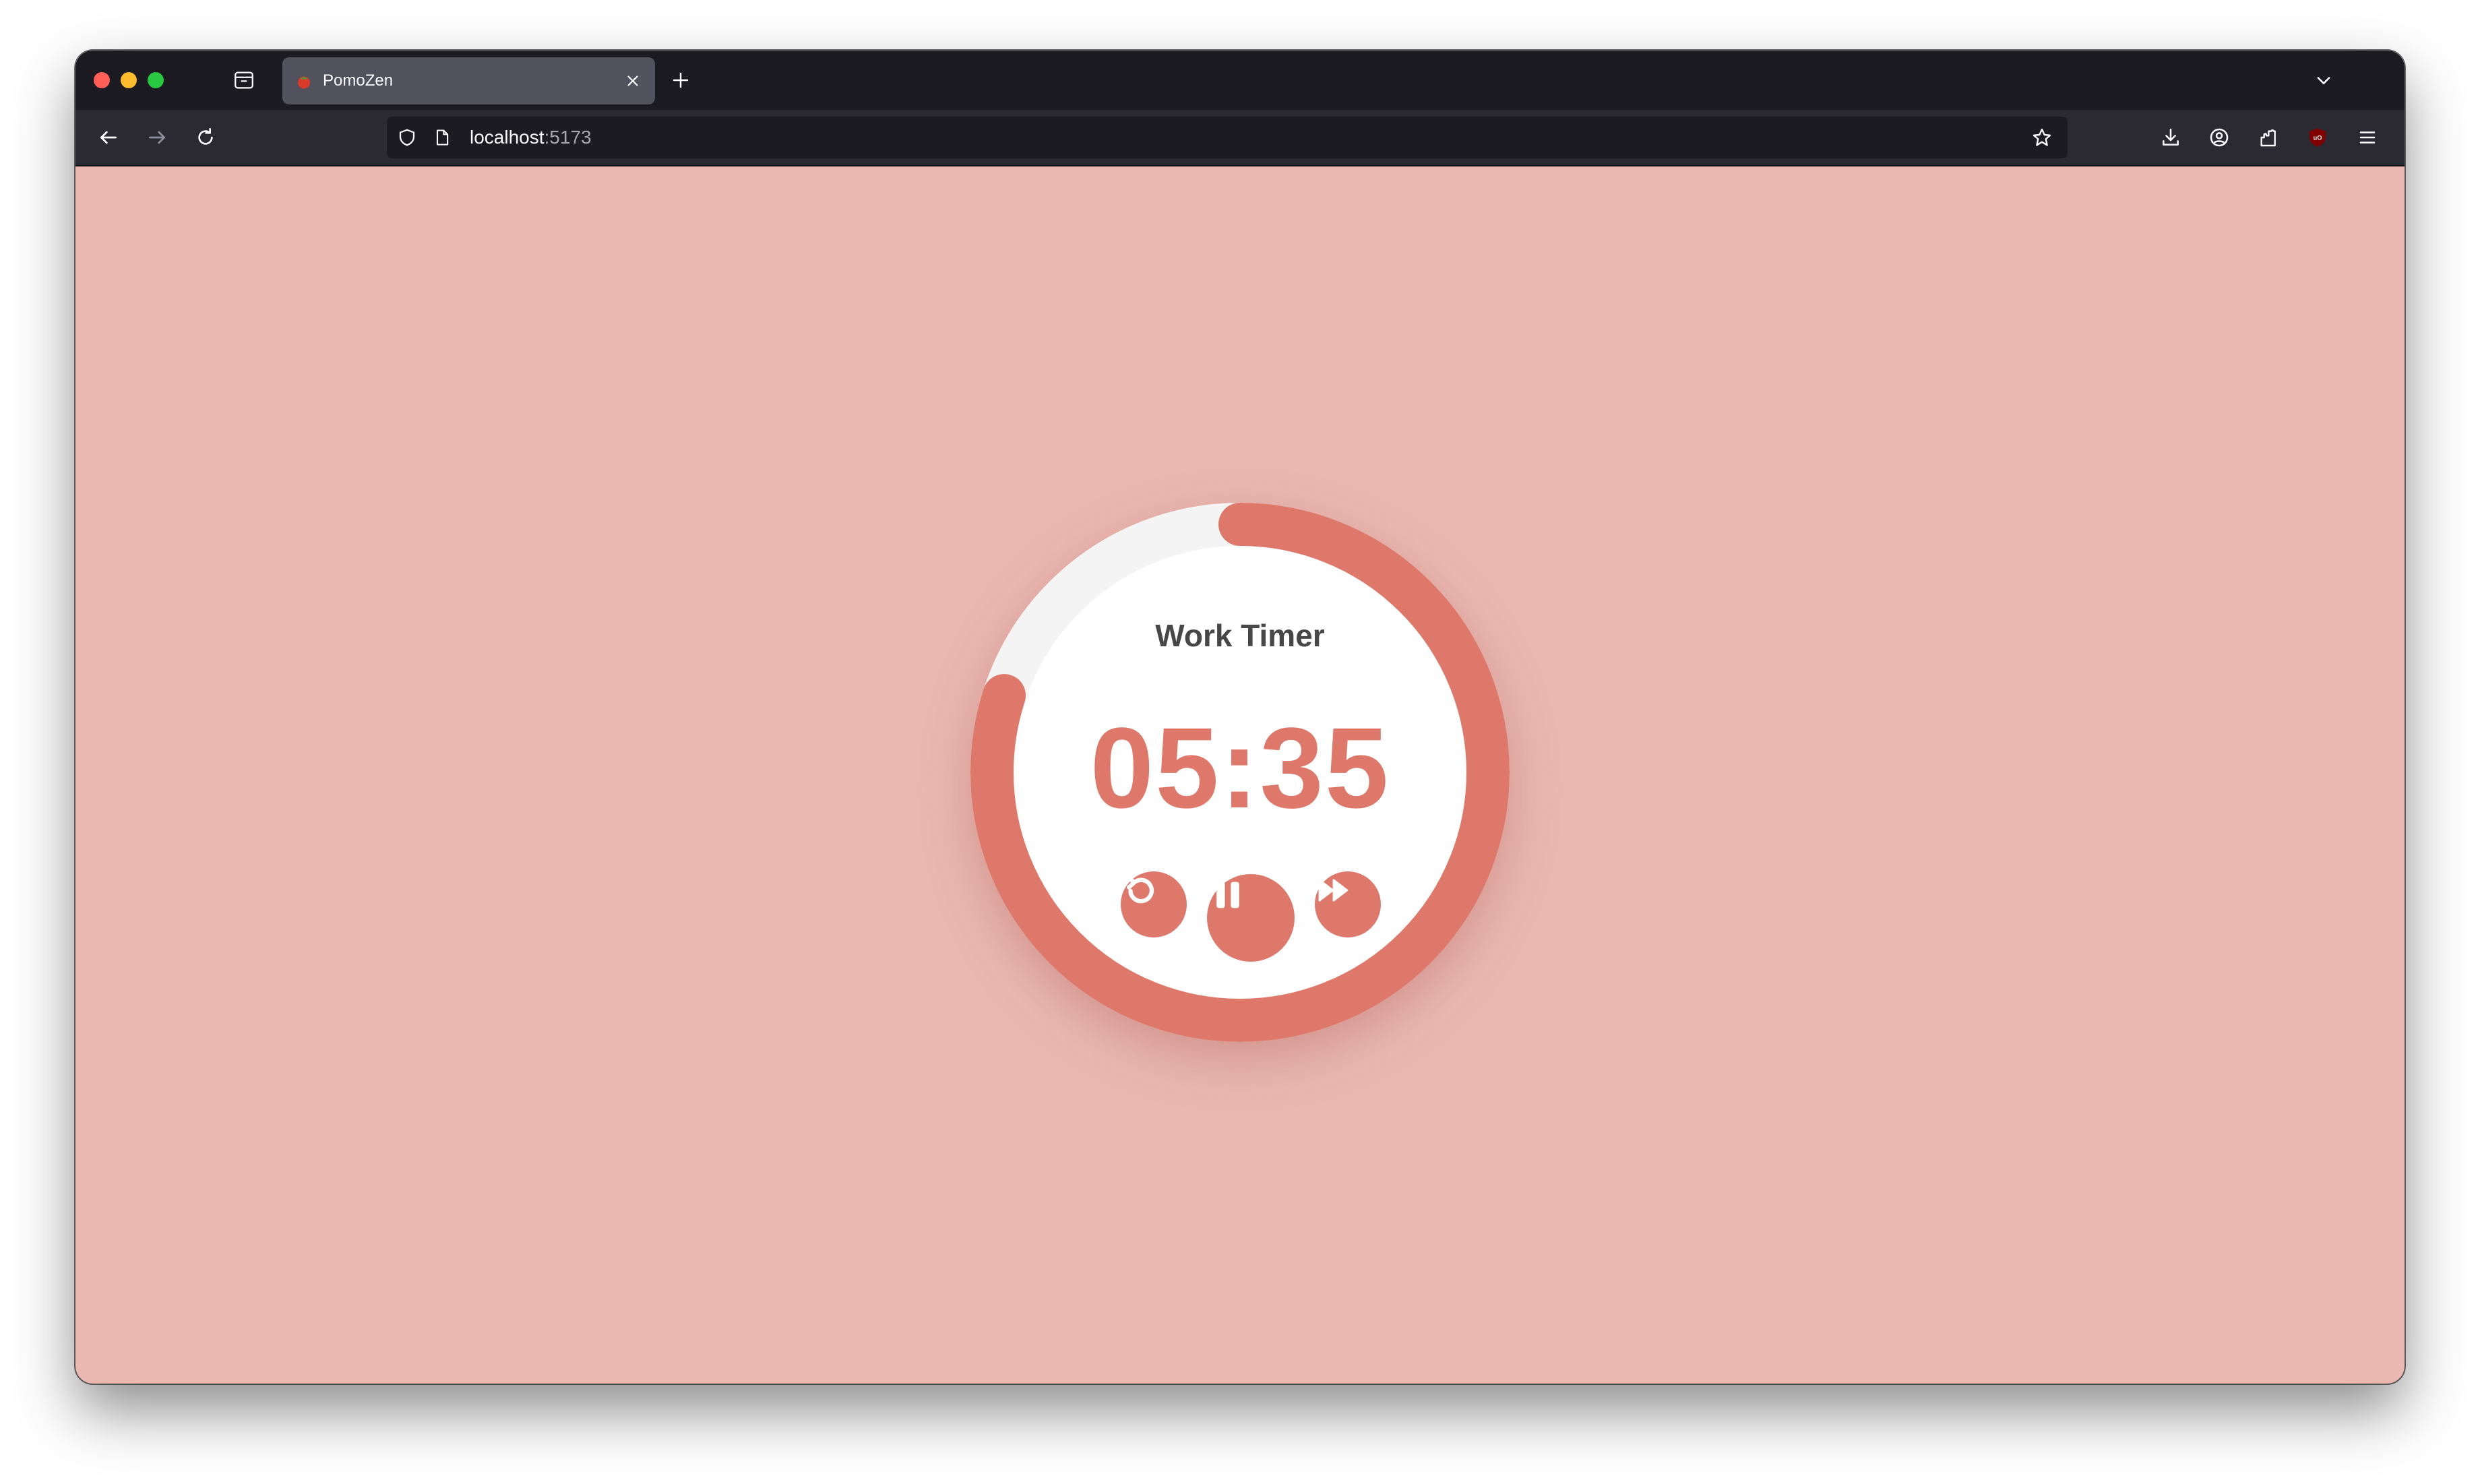 This screenshot has height=1484, width=2480. Describe the element at coordinates (205, 137) in the screenshot. I see `reload-icon` at that location.